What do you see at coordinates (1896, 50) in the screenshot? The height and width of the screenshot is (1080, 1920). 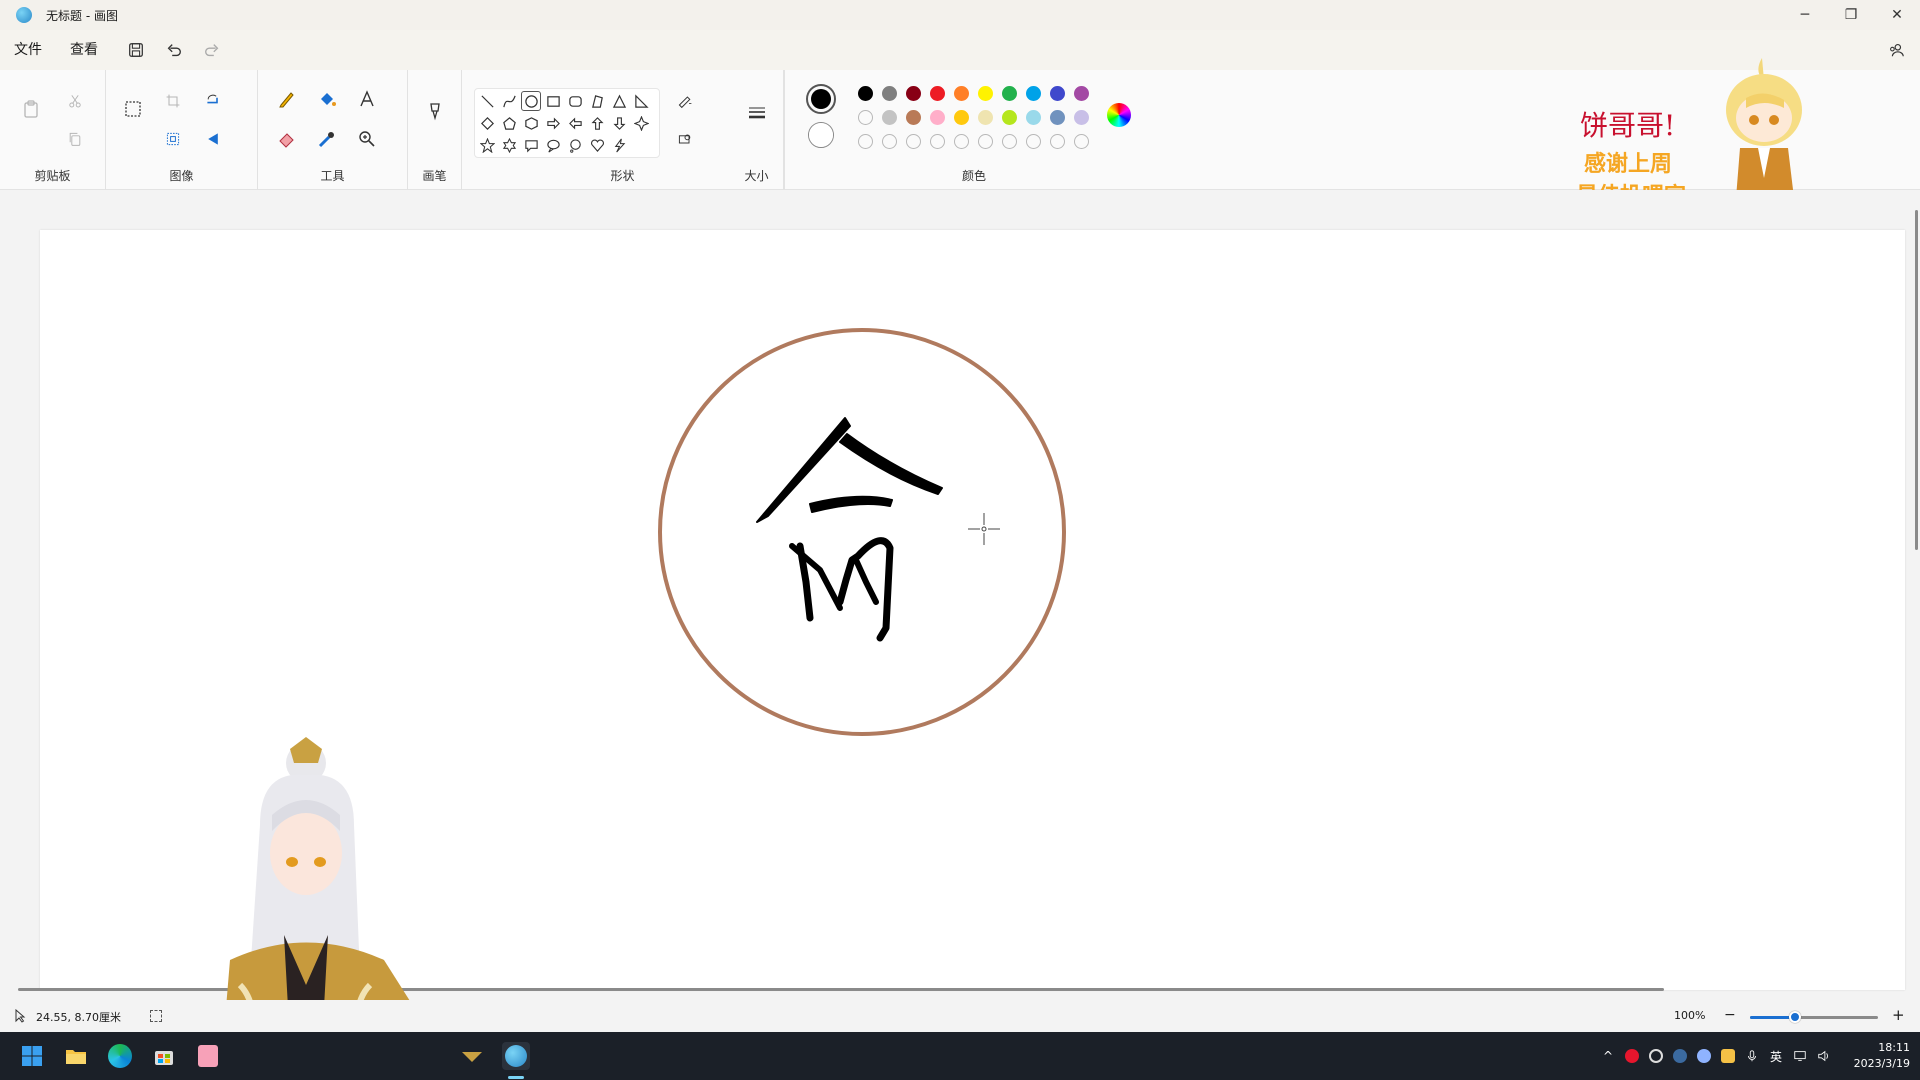 I see `account-icon` at bounding box center [1896, 50].